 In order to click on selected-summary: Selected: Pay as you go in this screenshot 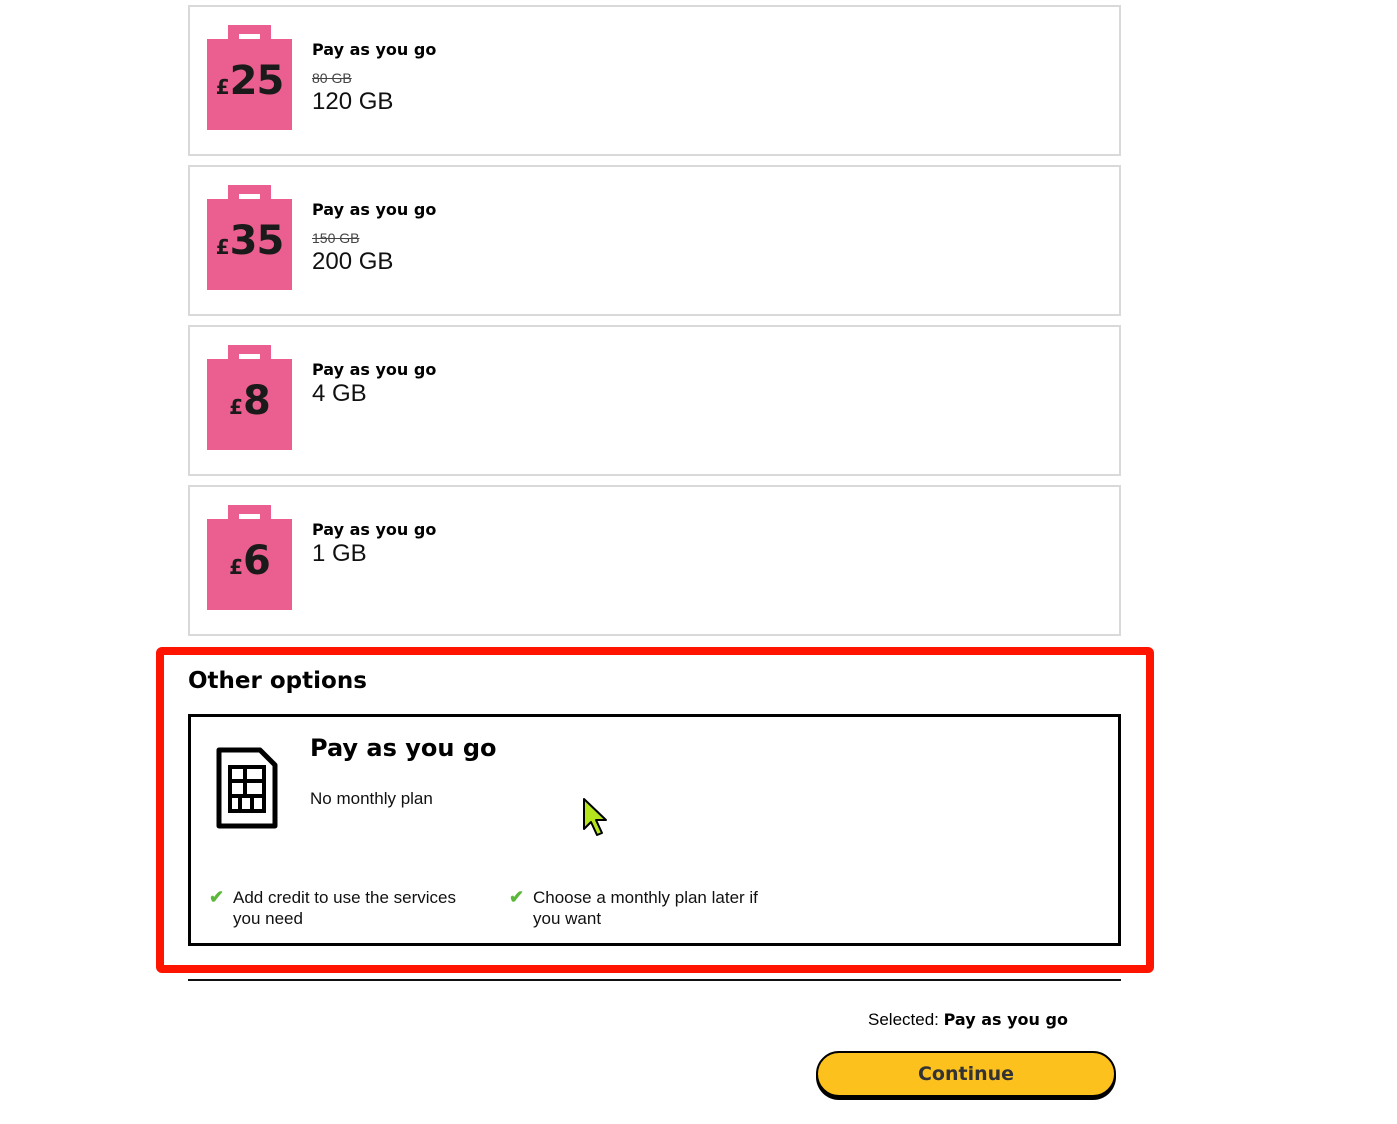, I will do `click(968, 1020)`.